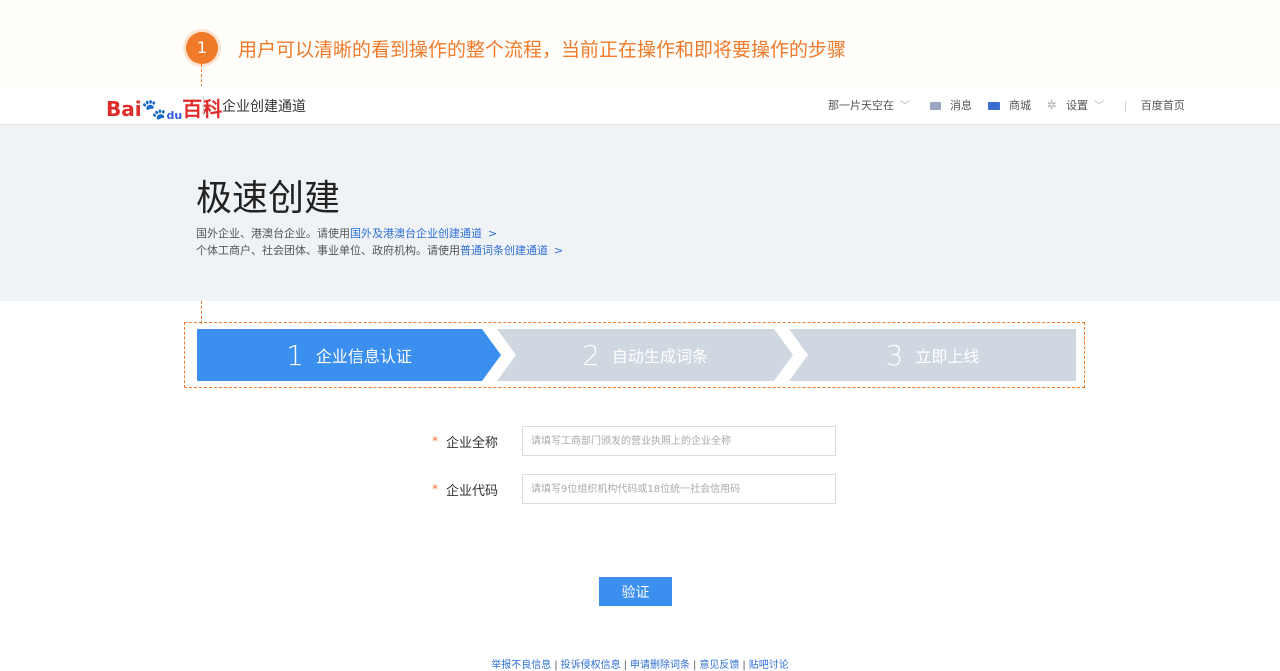 Image resolution: width=1280 pixels, height=671 pixels. Describe the element at coordinates (635, 591) in the screenshot. I see `verify-button: 验证` at that location.